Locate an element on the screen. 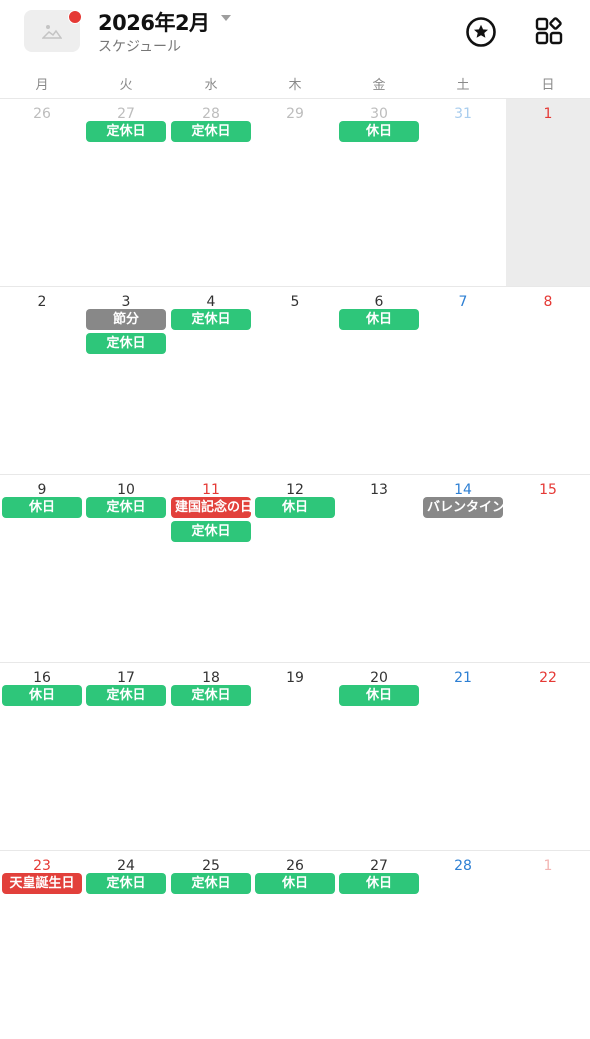 The height and width of the screenshot is (1039, 590). day-number: 8 is located at coordinates (548, 302).